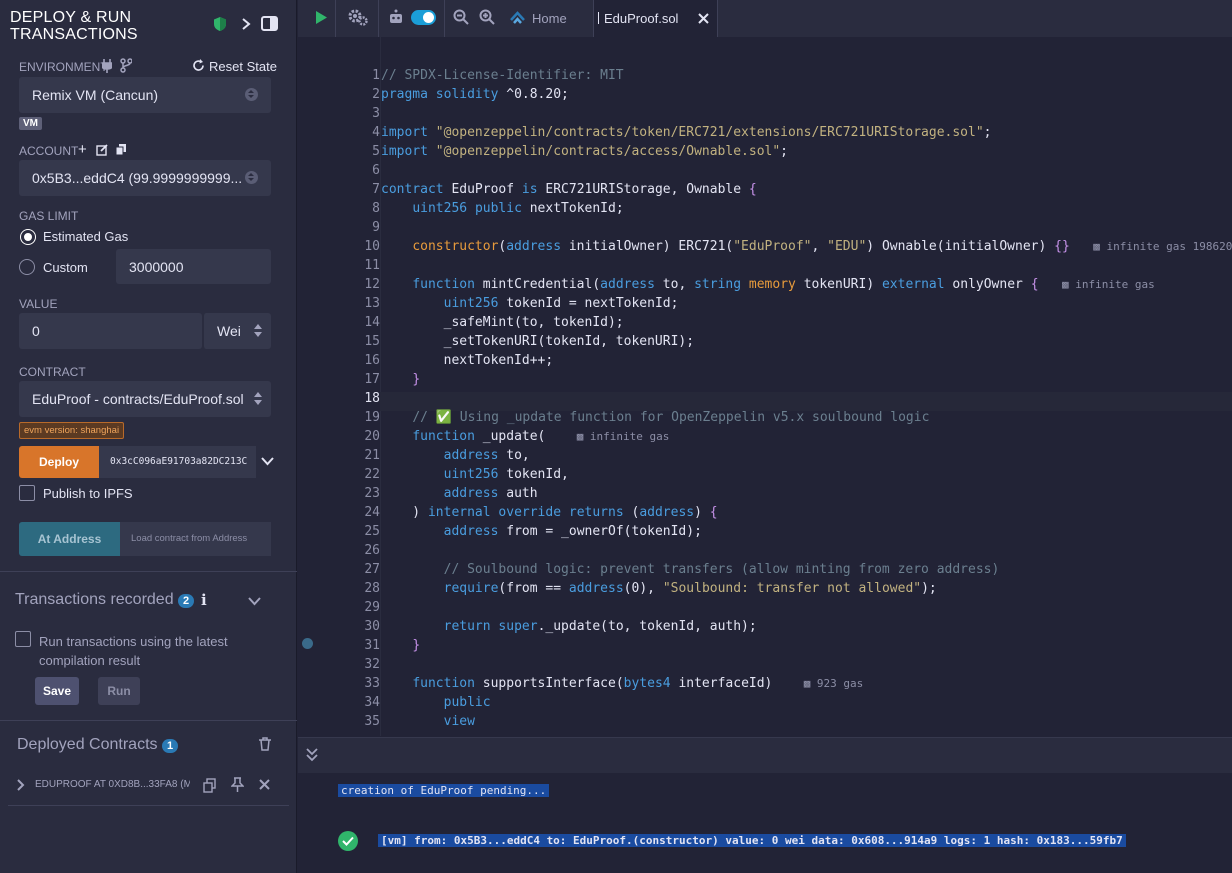  Describe the element at coordinates (358, 17) in the screenshot. I see `settings-icon` at that location.